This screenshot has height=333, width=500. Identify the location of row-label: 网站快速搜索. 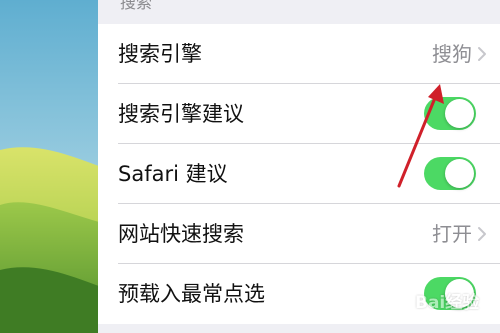
(181, 234).